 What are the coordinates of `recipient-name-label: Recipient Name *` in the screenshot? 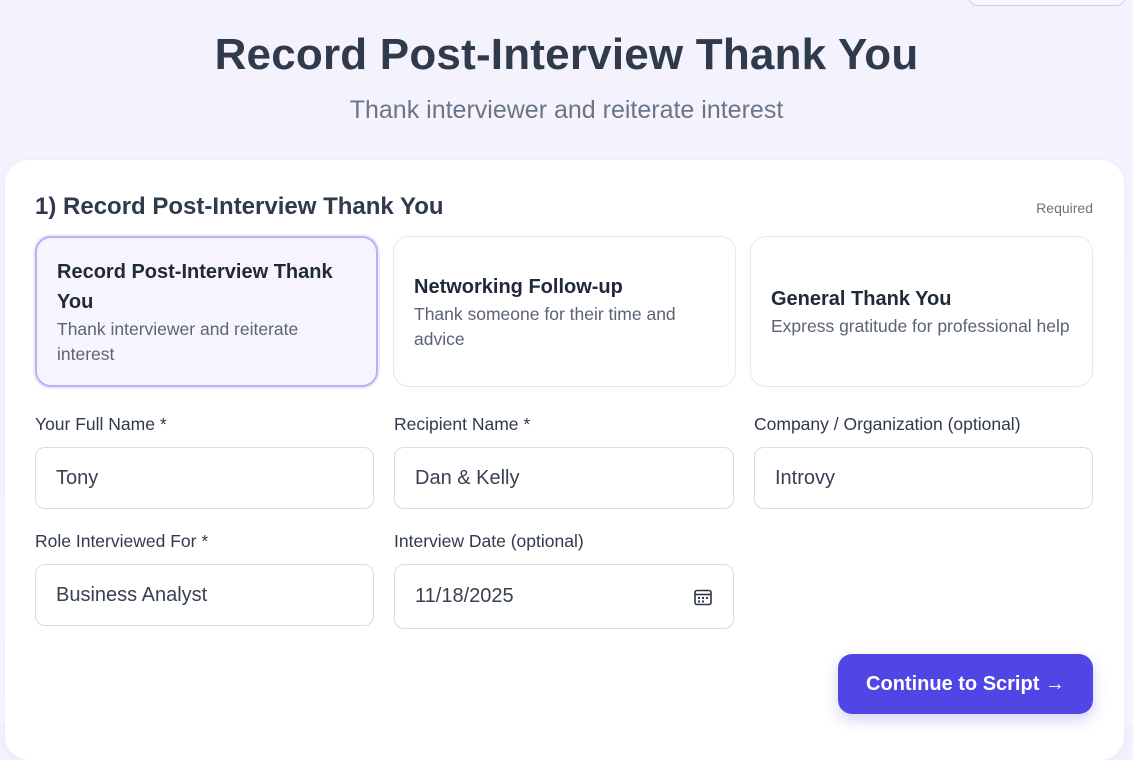 It's located at (462, 424).